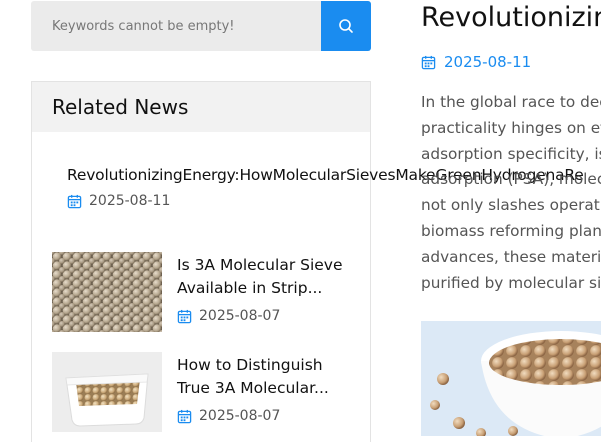 The height and width of the screenshot is (442, 601). Describe the element at coordinates (511, 17) in the screenshot. I see `article-title: Revolutionizing Energy` at that location.